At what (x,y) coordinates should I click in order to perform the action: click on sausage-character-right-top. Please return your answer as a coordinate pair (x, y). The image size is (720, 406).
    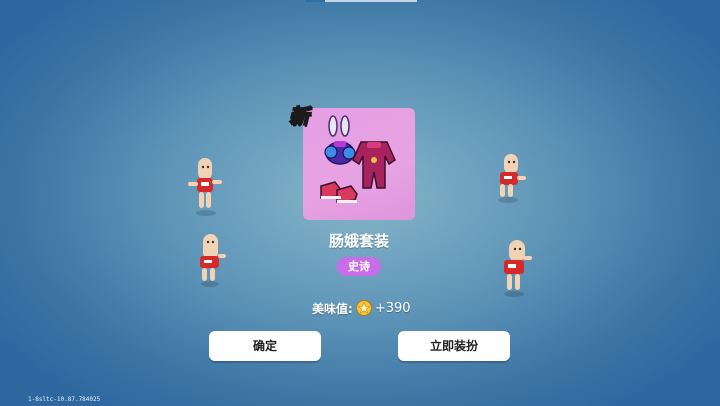
    Looking at the image, I should click on (510, 178).